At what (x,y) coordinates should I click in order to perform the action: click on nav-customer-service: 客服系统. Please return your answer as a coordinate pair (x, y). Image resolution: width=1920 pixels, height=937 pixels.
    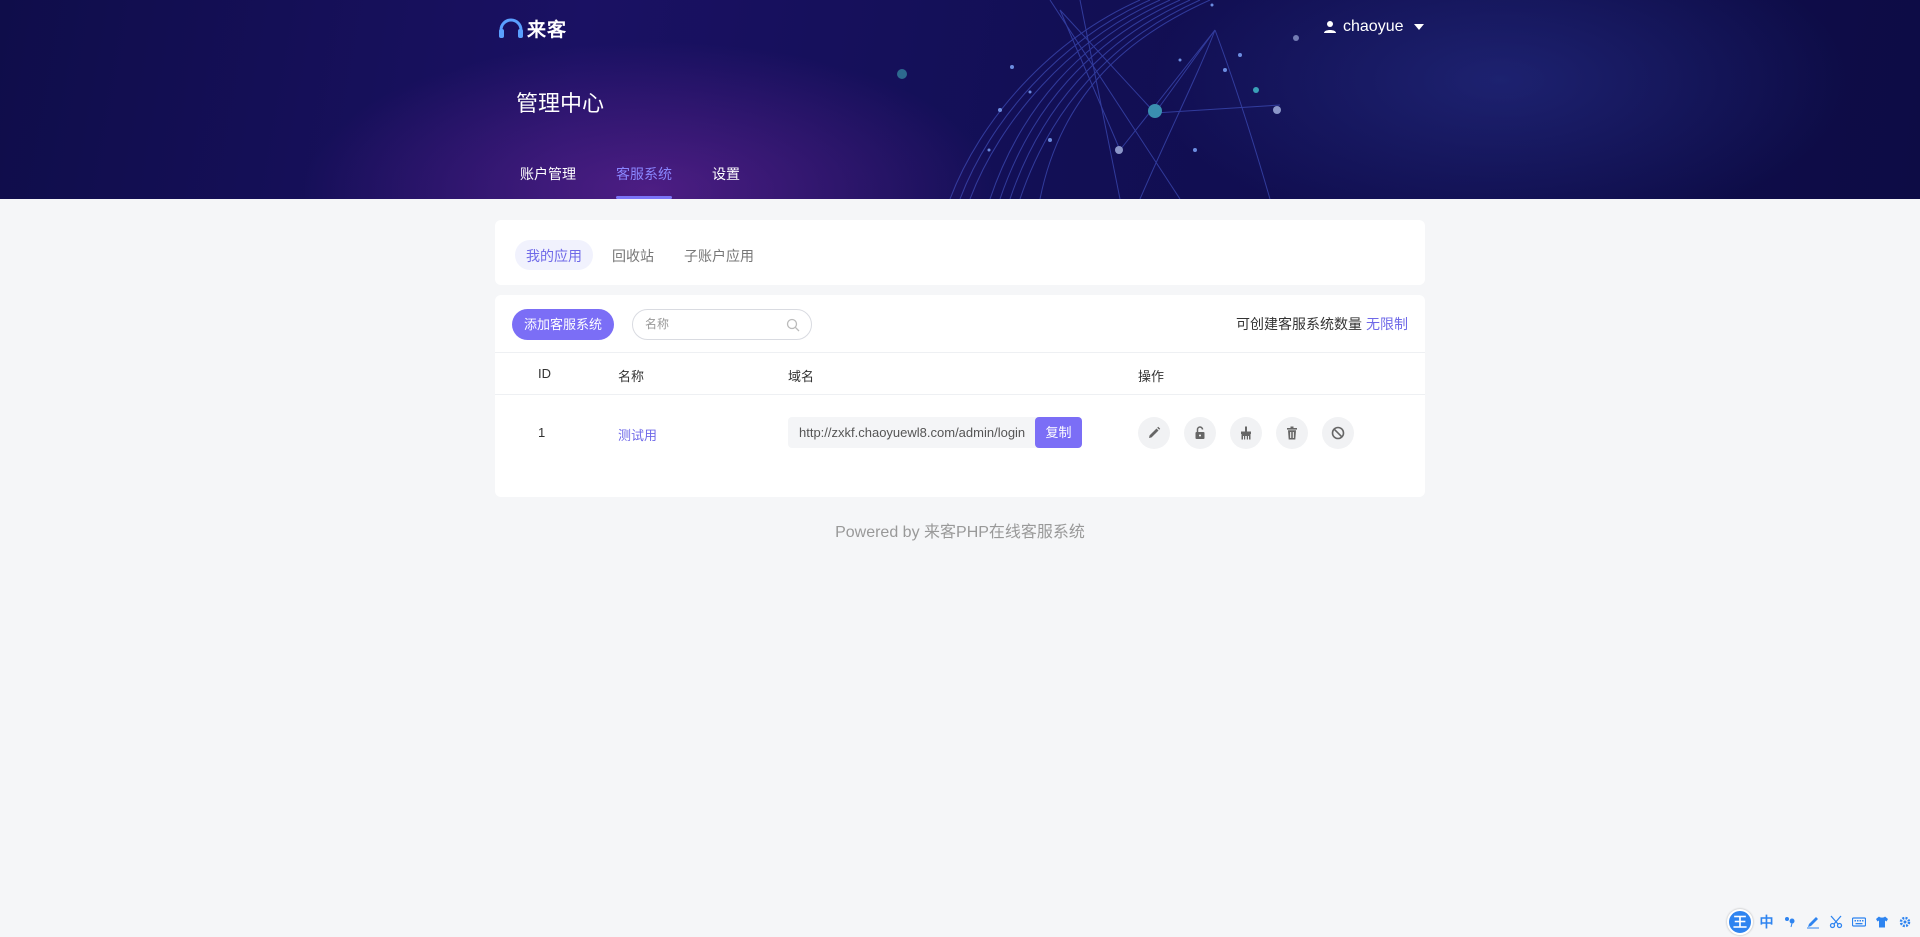
    Looking at the image, I should click on (644, 181).